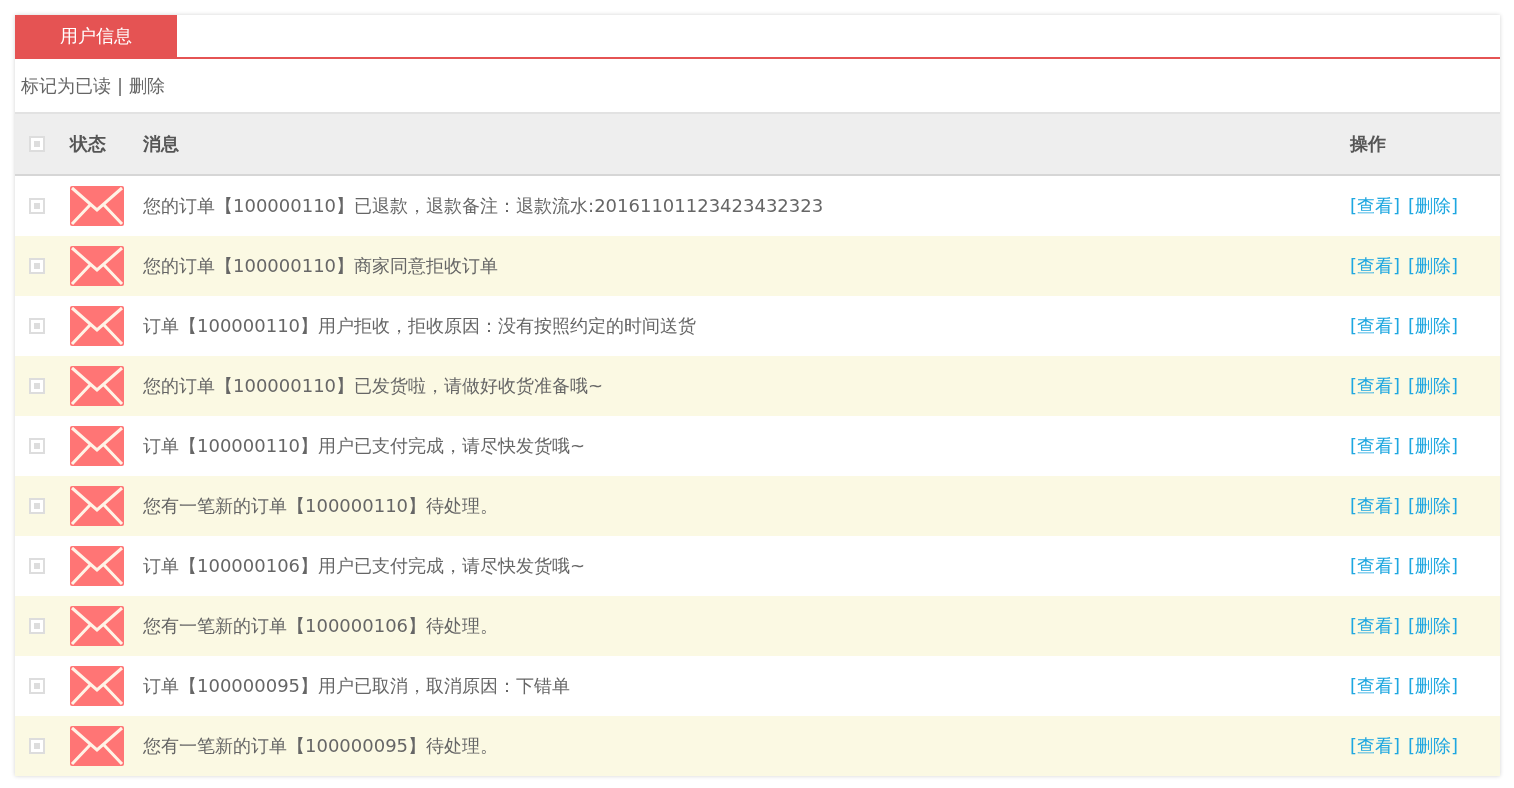  What do you see at coordinates (321, 625) in the screenshot?
I see `message-text: 您有一笔新的订单【100000106】待处理。` at bounding box center [321, 625].